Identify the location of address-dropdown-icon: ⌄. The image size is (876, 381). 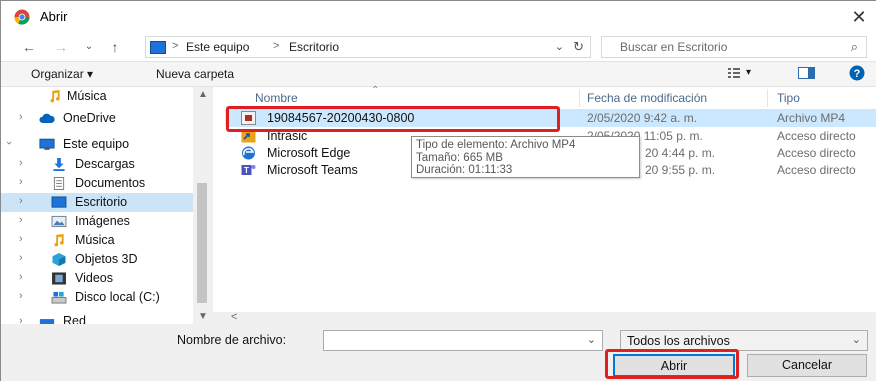
(559, 46).